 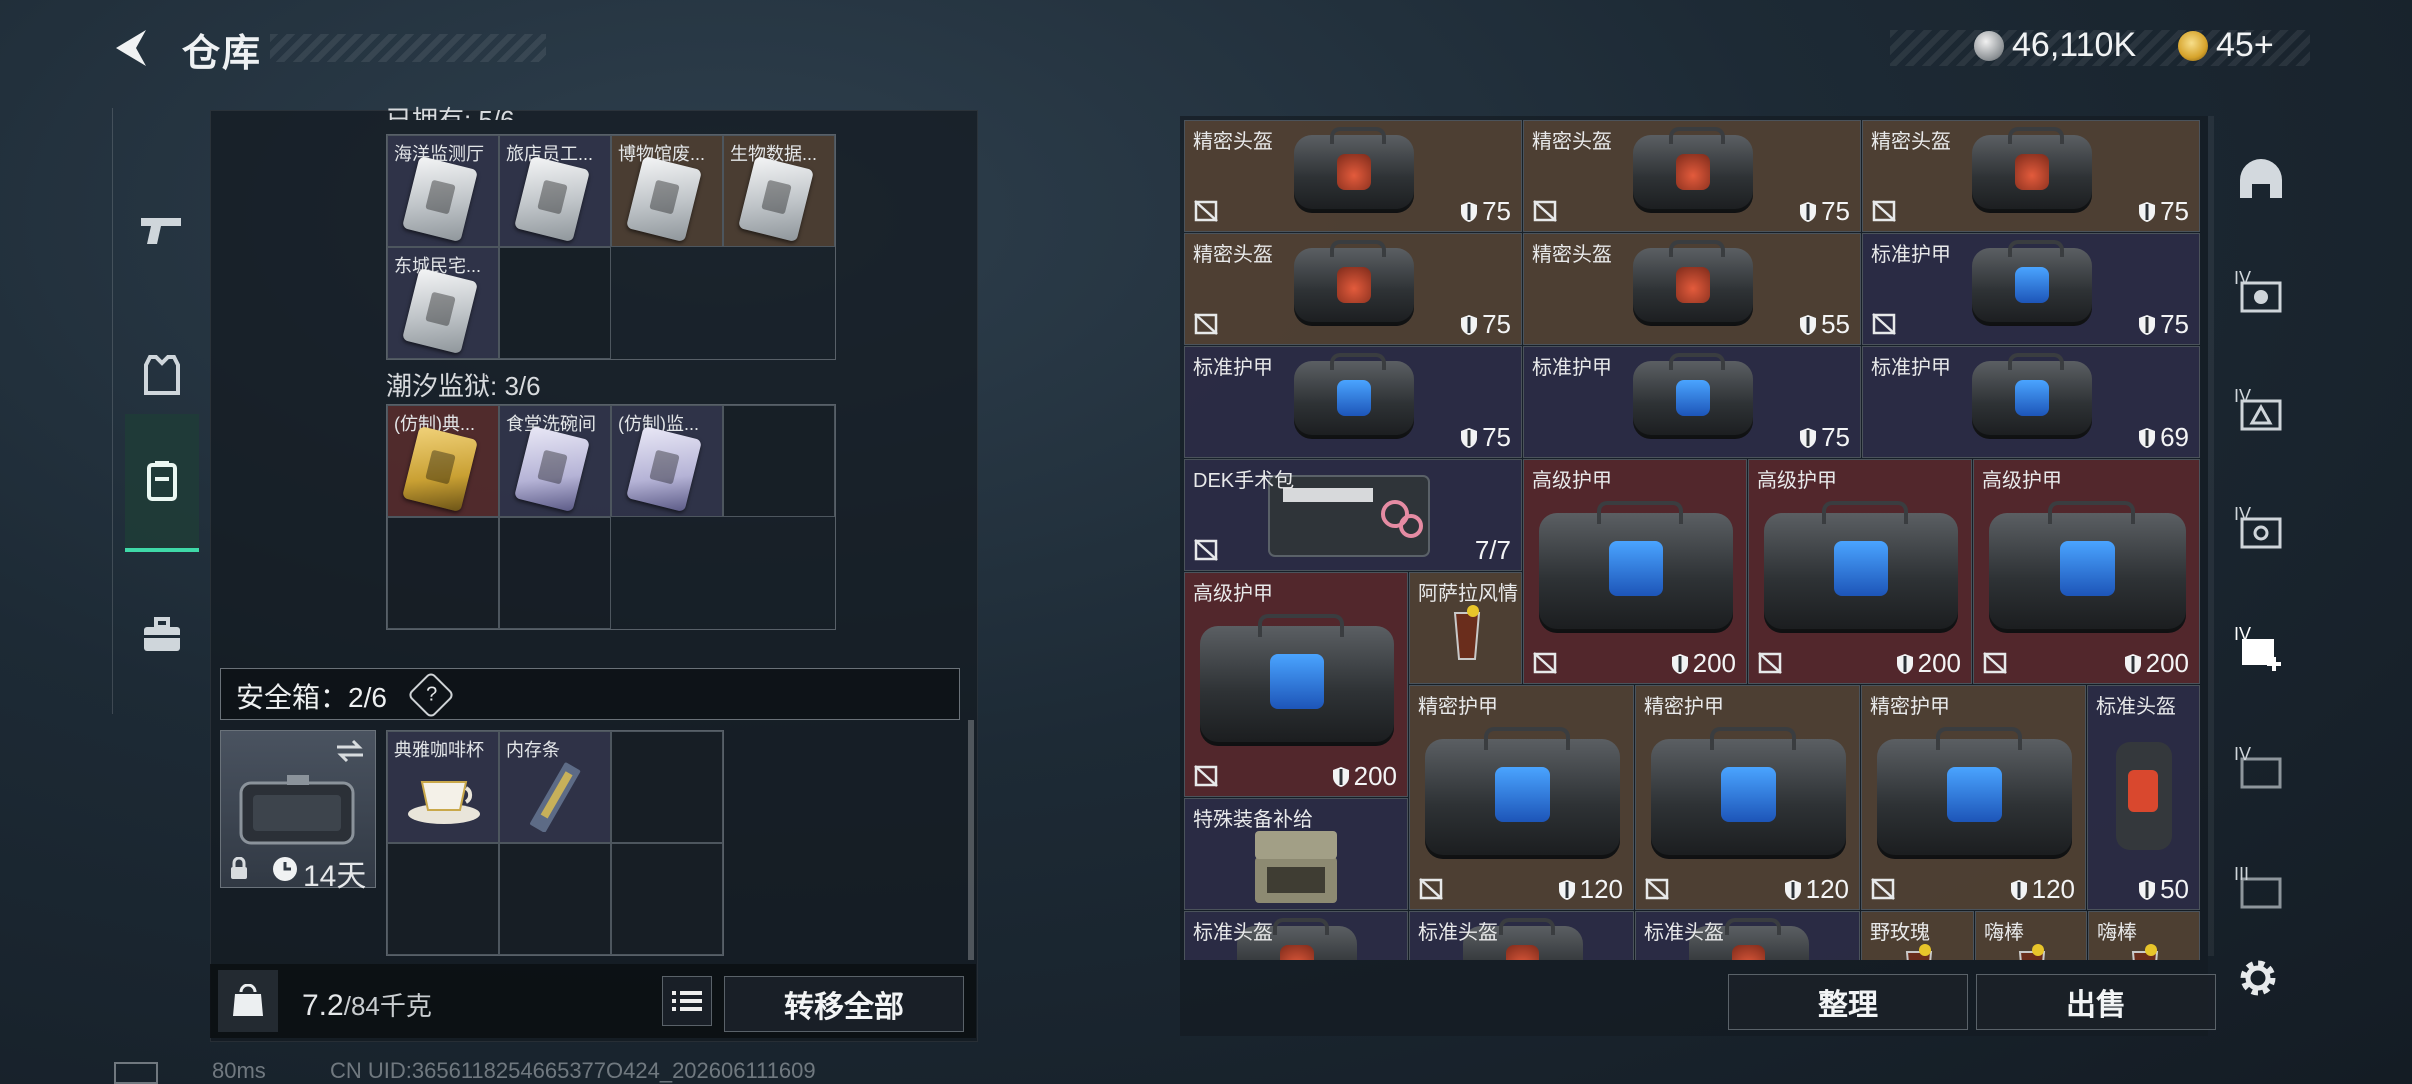 What do you see at coordinates (2022, 481) in the screenshot?
I see `item-label: 高级护甲` at bounding box center [2022, 481].